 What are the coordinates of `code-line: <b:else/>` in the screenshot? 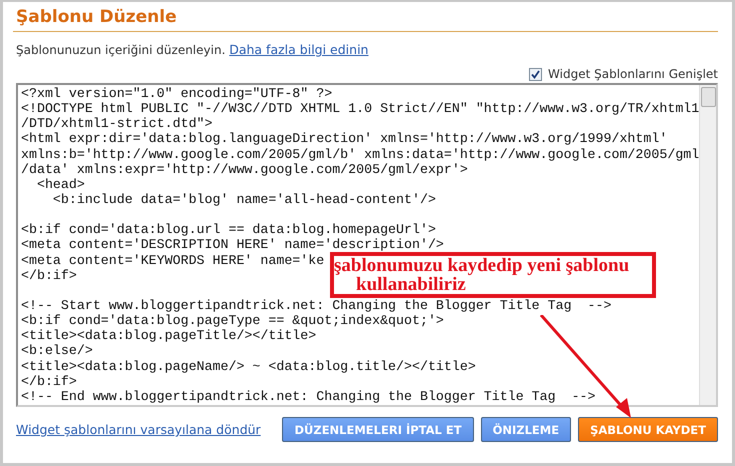 It's located at (57, 351).